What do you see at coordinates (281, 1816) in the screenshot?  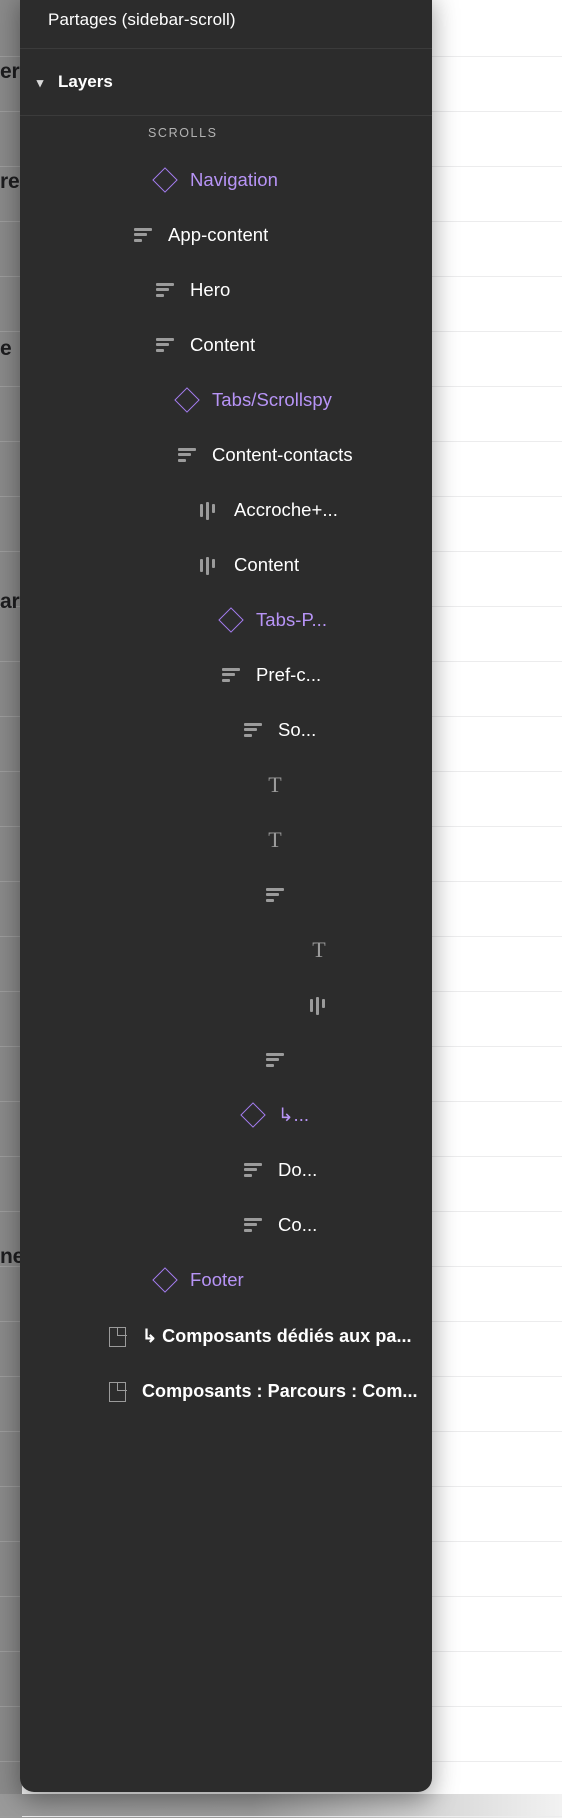 I see `page-row-divider` at bounding box center [281, 1816].